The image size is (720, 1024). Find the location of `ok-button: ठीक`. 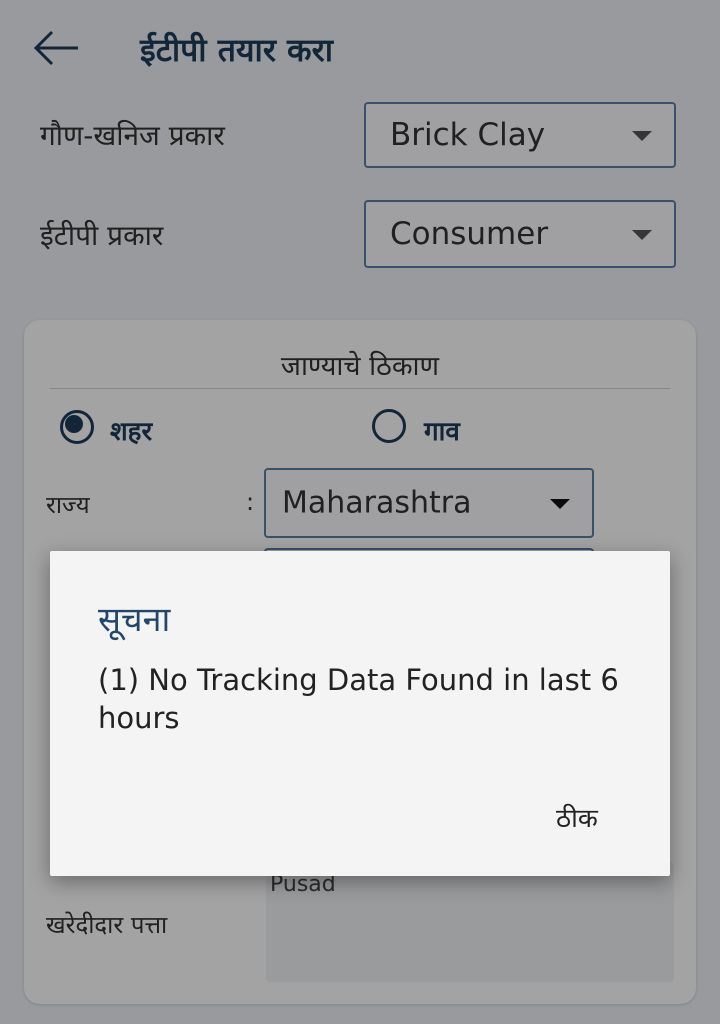

ok-button: ठीक is located at coordinates (577, 817).